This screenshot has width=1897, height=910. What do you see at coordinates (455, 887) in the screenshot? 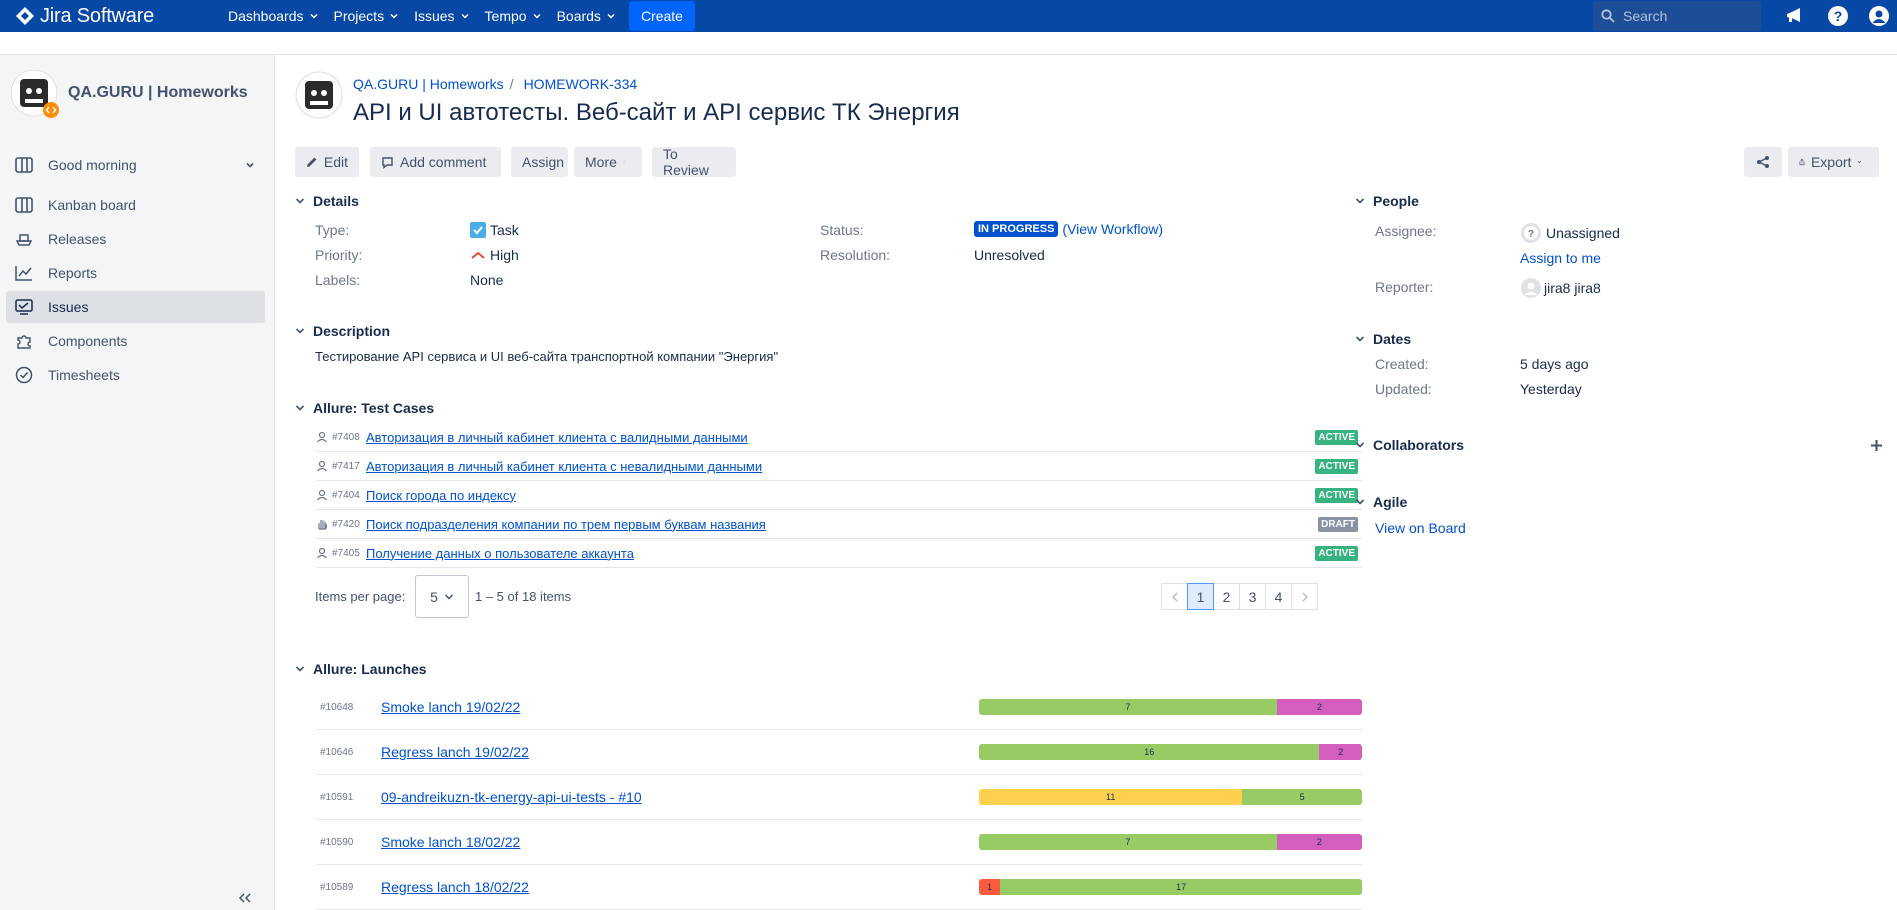
I see `launch-link: Regress lanch 18/02/22` at bounding box center [455, 887].